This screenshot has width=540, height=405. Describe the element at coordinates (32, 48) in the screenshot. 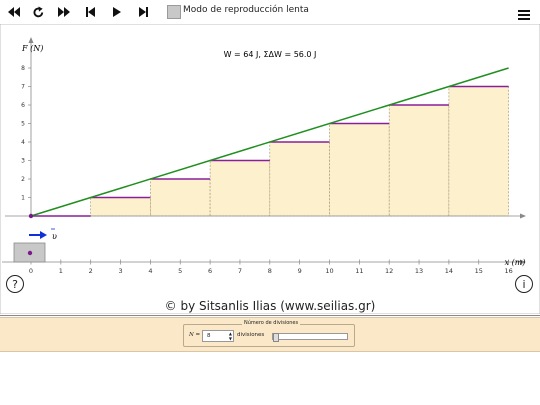

I see `y-axis-label: F (N)` at that location.